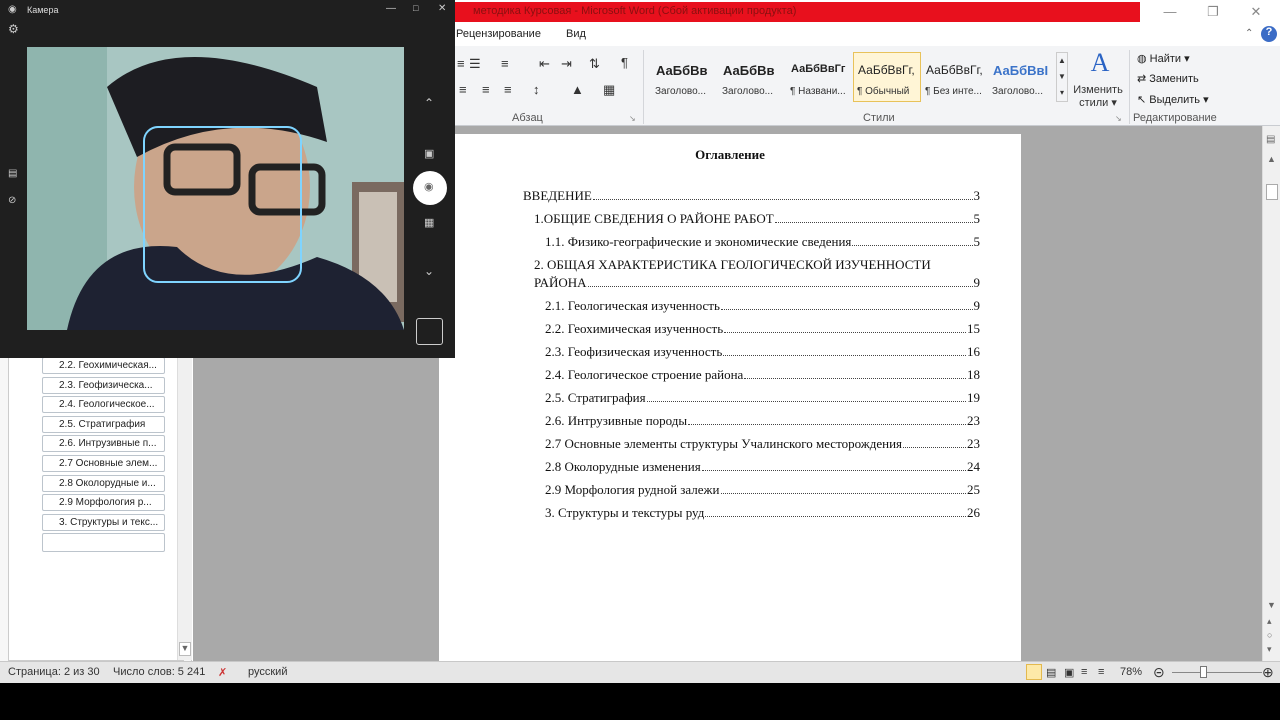  Describe the element at coordinates (609, 90) in the screenshot. I see `borders-icon: ▦` at that location.